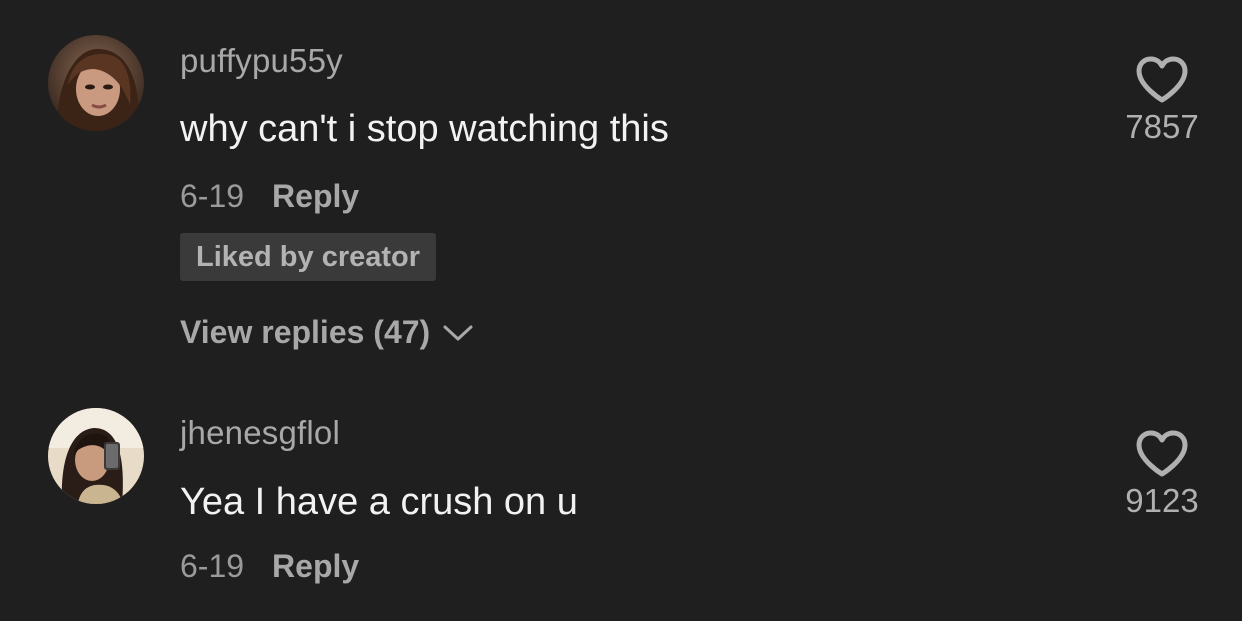 Image resolution: width=1242 pixels, height=621 pixels. I want to click on like-group: 7857, so click(1162, 101).